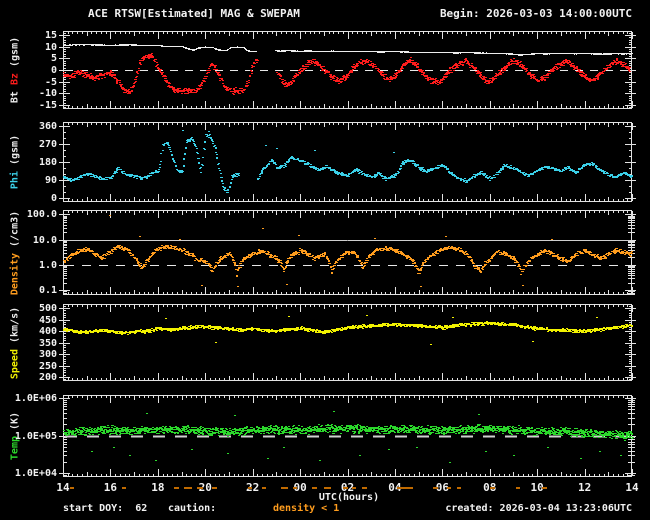 The height and width of the screenshot is (520, 650). I want to click on y-tick-label: 1.0, so click(47, 265).